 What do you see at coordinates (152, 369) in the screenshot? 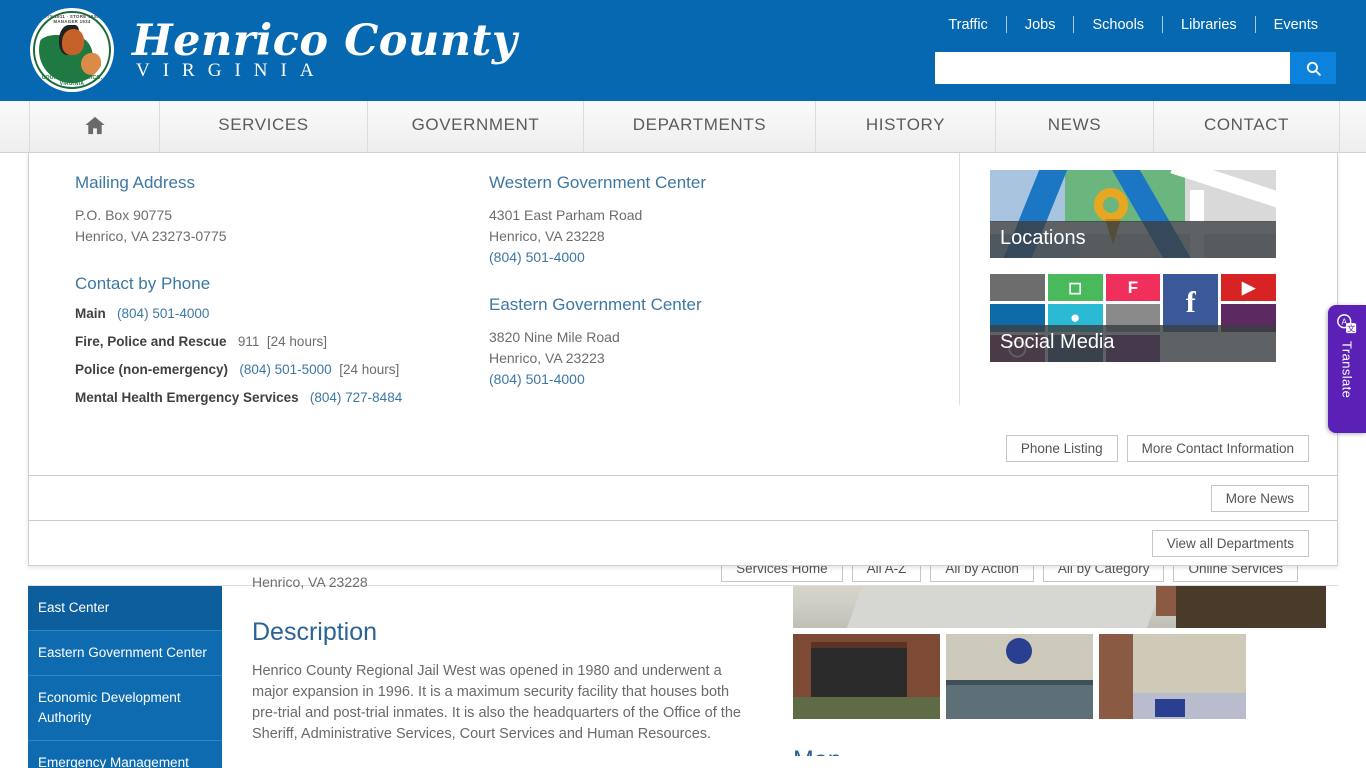
I see `phone-label-police: Police (non-emergency)` at bounding box center [152, 369].